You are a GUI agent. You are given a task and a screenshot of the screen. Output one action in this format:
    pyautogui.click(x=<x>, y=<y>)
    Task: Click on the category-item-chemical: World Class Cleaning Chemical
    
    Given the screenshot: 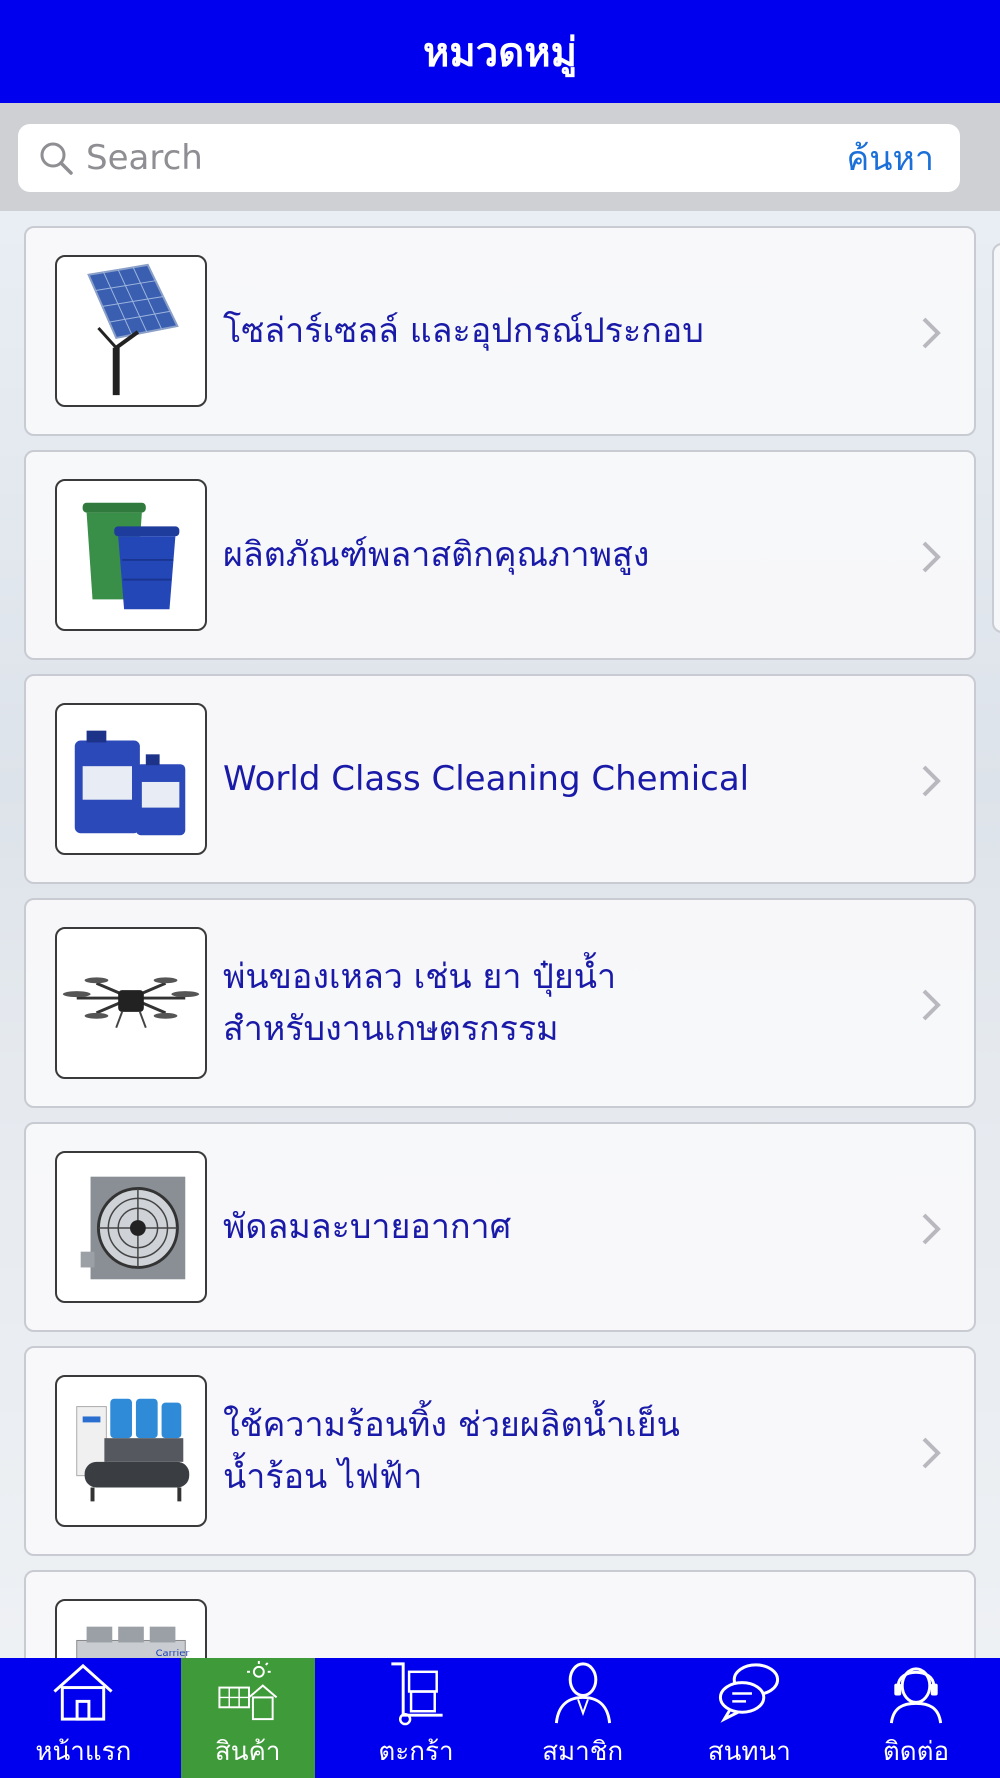 What is the action you would take?
    pyautogui.click(x=500, y=779)
    